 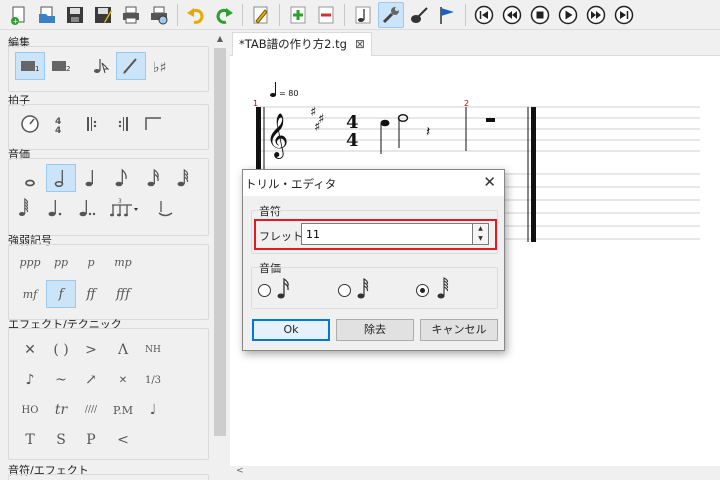 What do you see at coordinates (480, 239) in the screenshot?
I see `spin-down-icon: ▼` at bounding box center [480, 239].